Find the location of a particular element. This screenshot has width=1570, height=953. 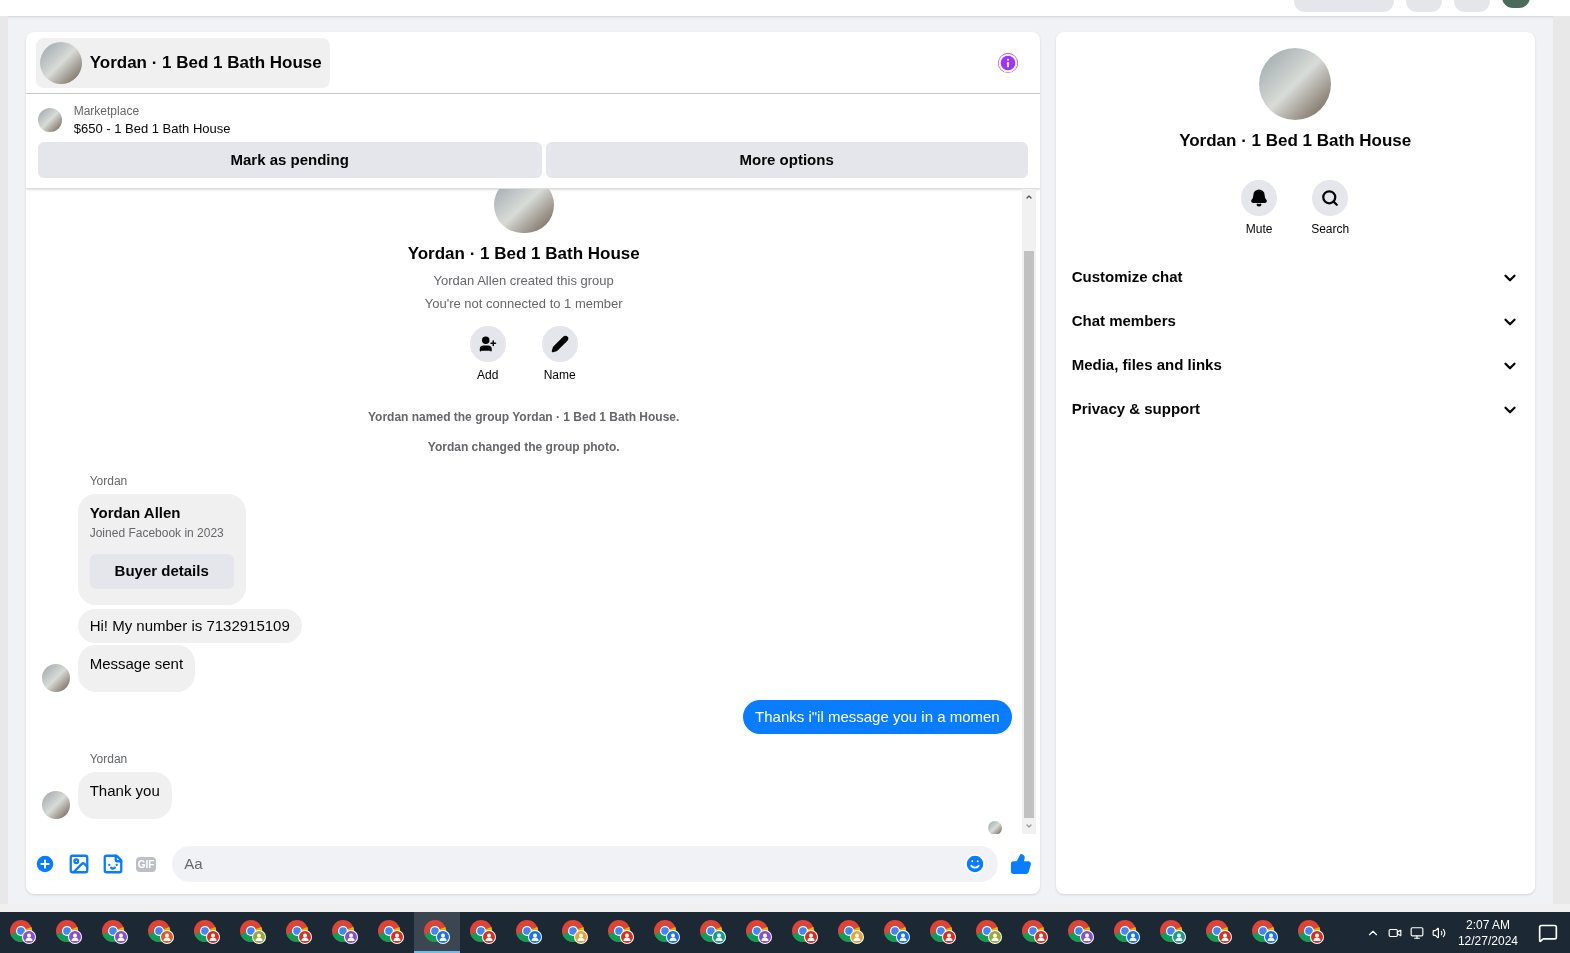

message-input: Aa is located at coordinates (574, 864).